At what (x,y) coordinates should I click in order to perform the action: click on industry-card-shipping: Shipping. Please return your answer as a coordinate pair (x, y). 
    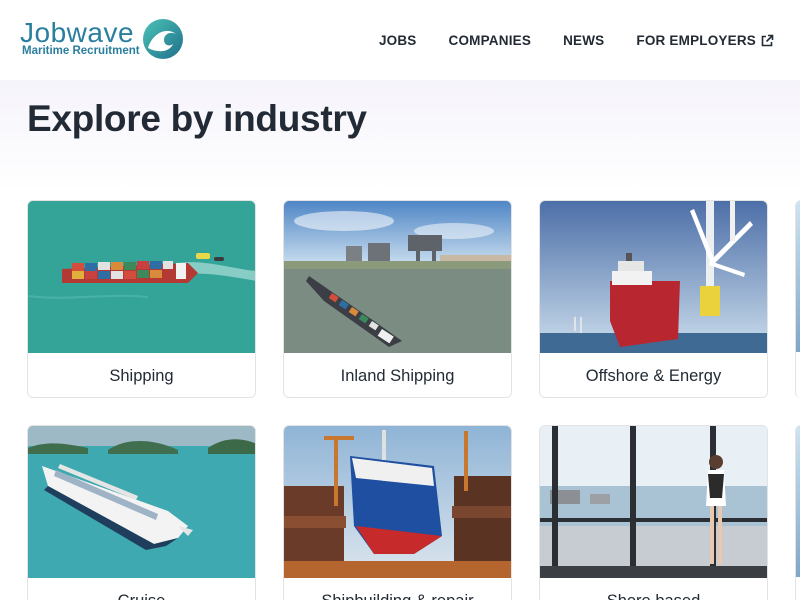
    Looking at the image, I should click on (141, 299).